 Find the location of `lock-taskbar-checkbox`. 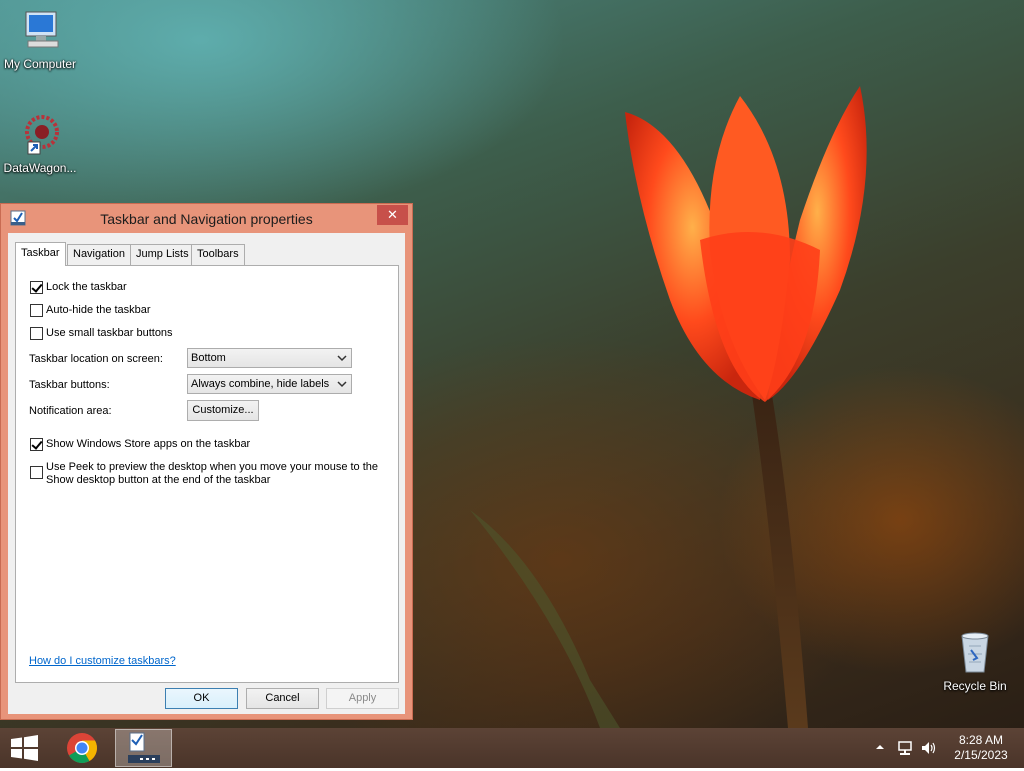

lock-taskbar-checkbox is located at coordinates (36, 287).